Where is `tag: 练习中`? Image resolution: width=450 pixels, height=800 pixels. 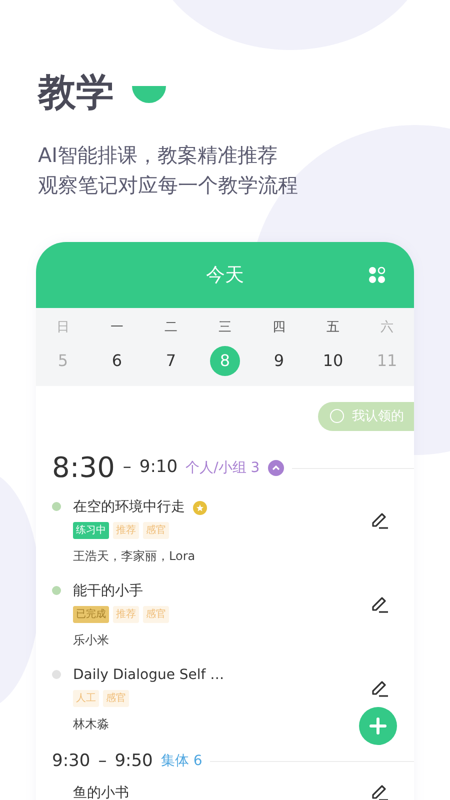
tag: 练习中 is located at coordinates (91, 530).